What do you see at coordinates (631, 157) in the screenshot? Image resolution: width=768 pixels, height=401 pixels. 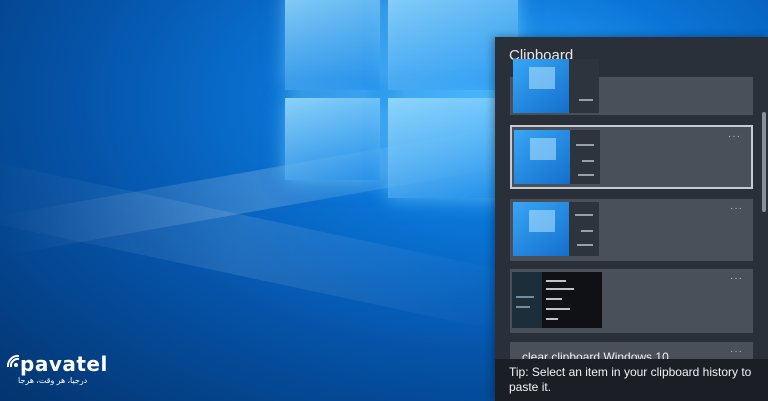 I see `clipboard-item-selected: ···` at bounding box center [631, 157].